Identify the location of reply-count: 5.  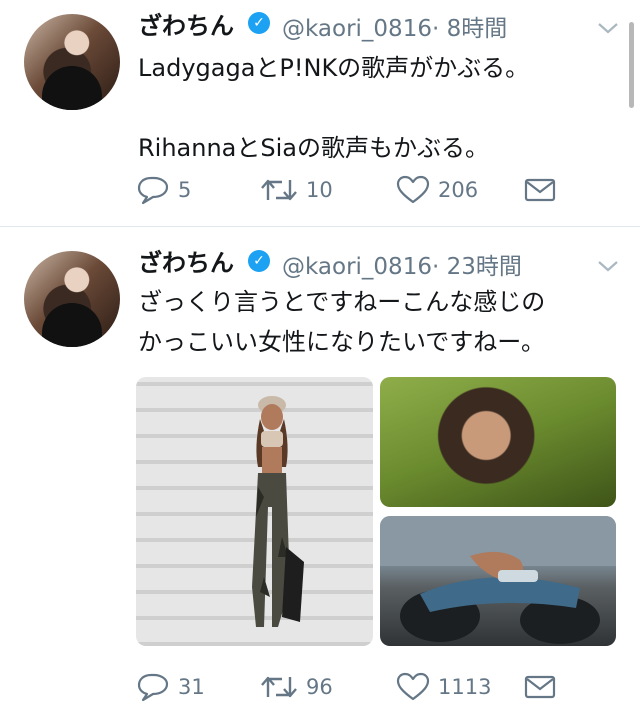
(185, 190).